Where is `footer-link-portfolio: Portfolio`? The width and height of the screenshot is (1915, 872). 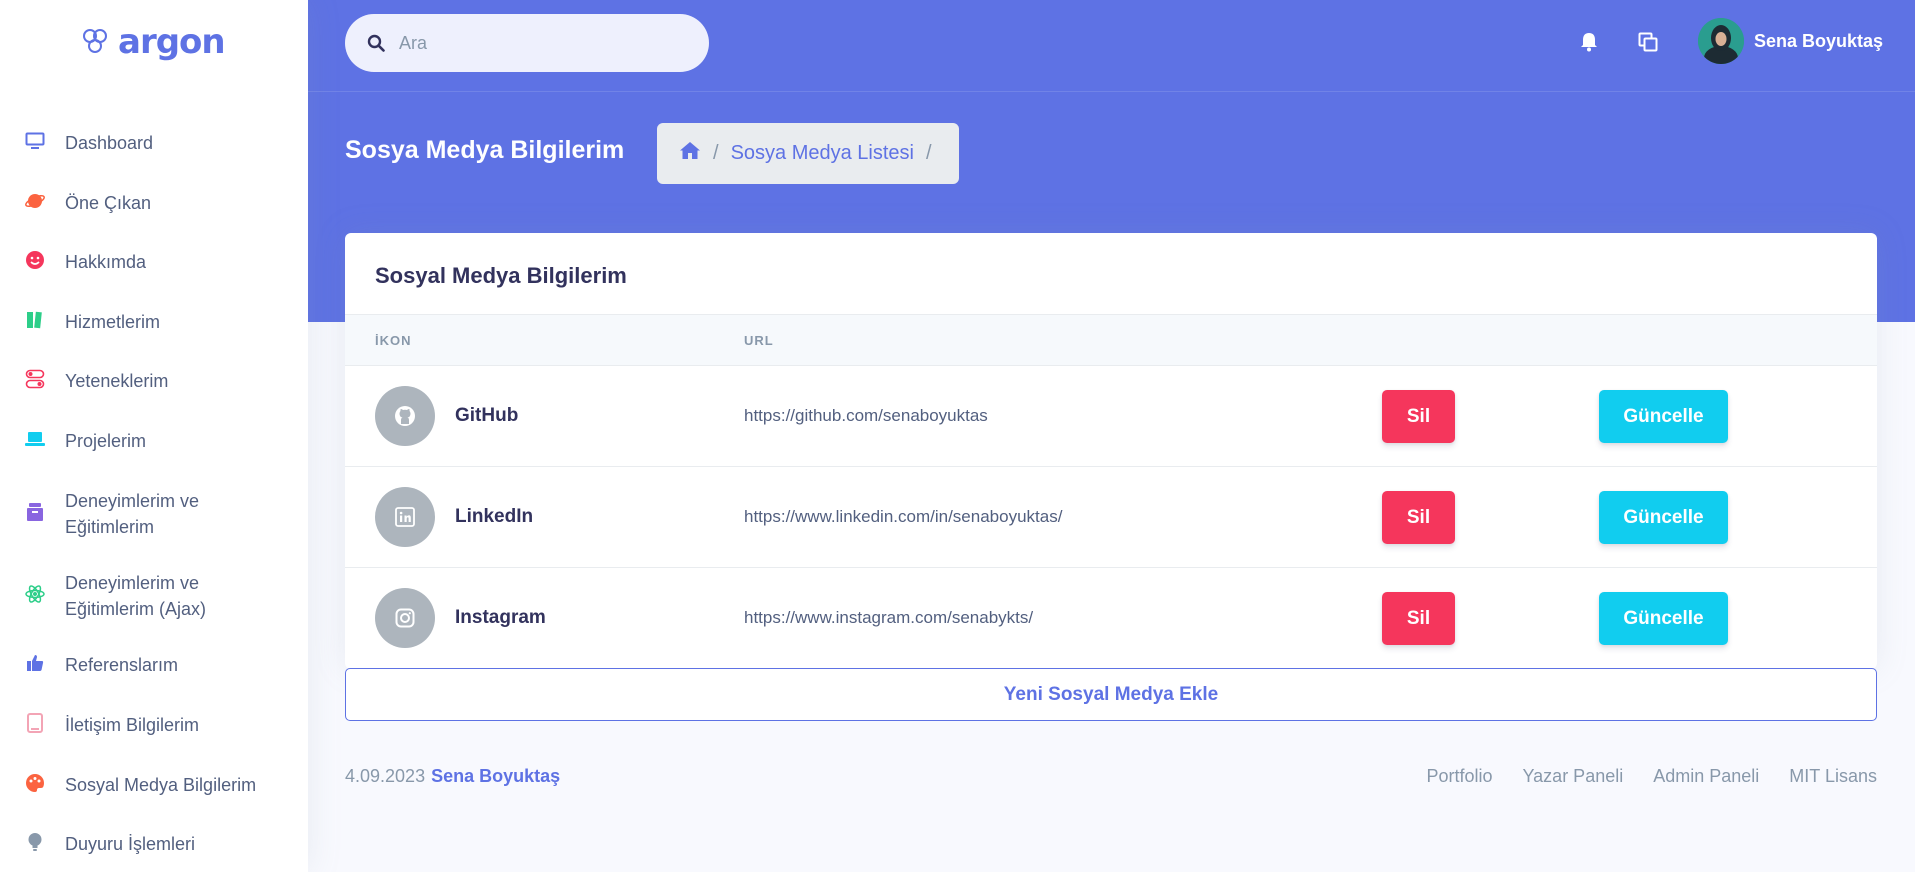
footer-link-portfolio: Portfolio is located at coordinates (1459, 776).